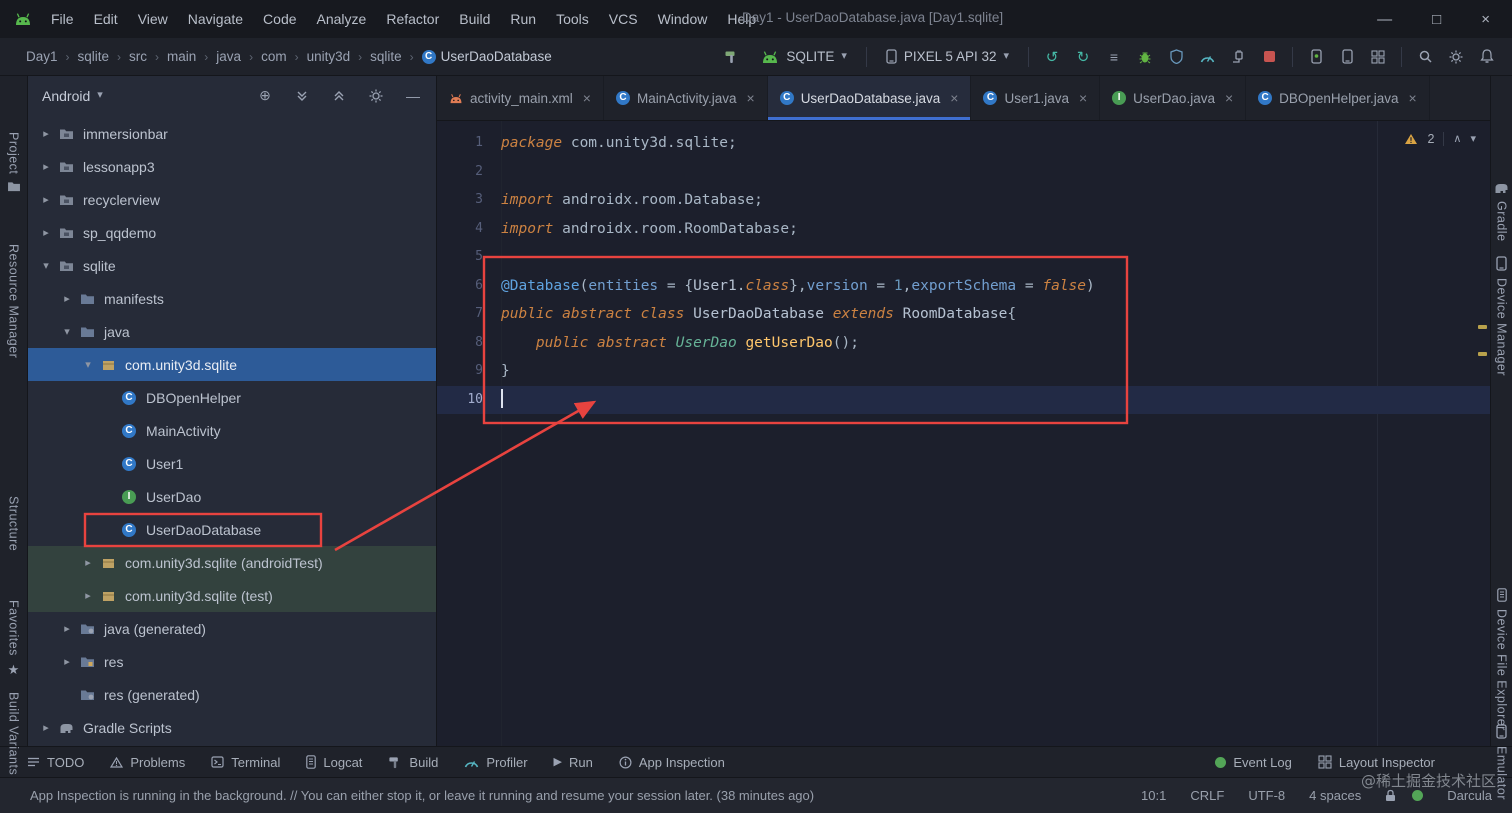 This screenshot has width=1512, height=813. What do you see at coordinates (232, 397) in the screenshot?
I see `tree-item-dbopenhelper: C DBOpenHelper` at bounding box center [232, 397].